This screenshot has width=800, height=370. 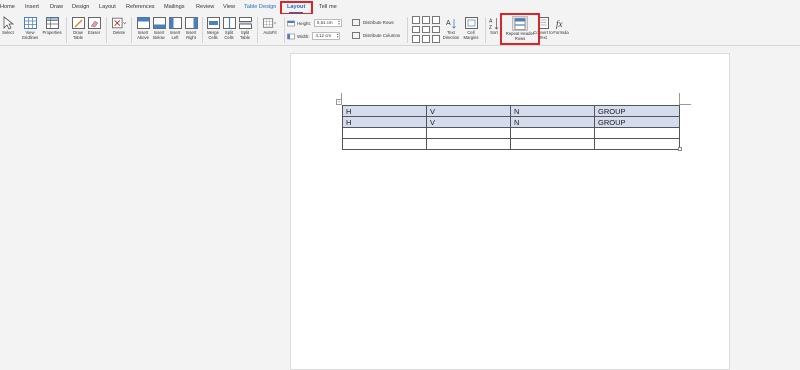 I want to click on autofit-label: AutoFit, so click(x=270, y=32).